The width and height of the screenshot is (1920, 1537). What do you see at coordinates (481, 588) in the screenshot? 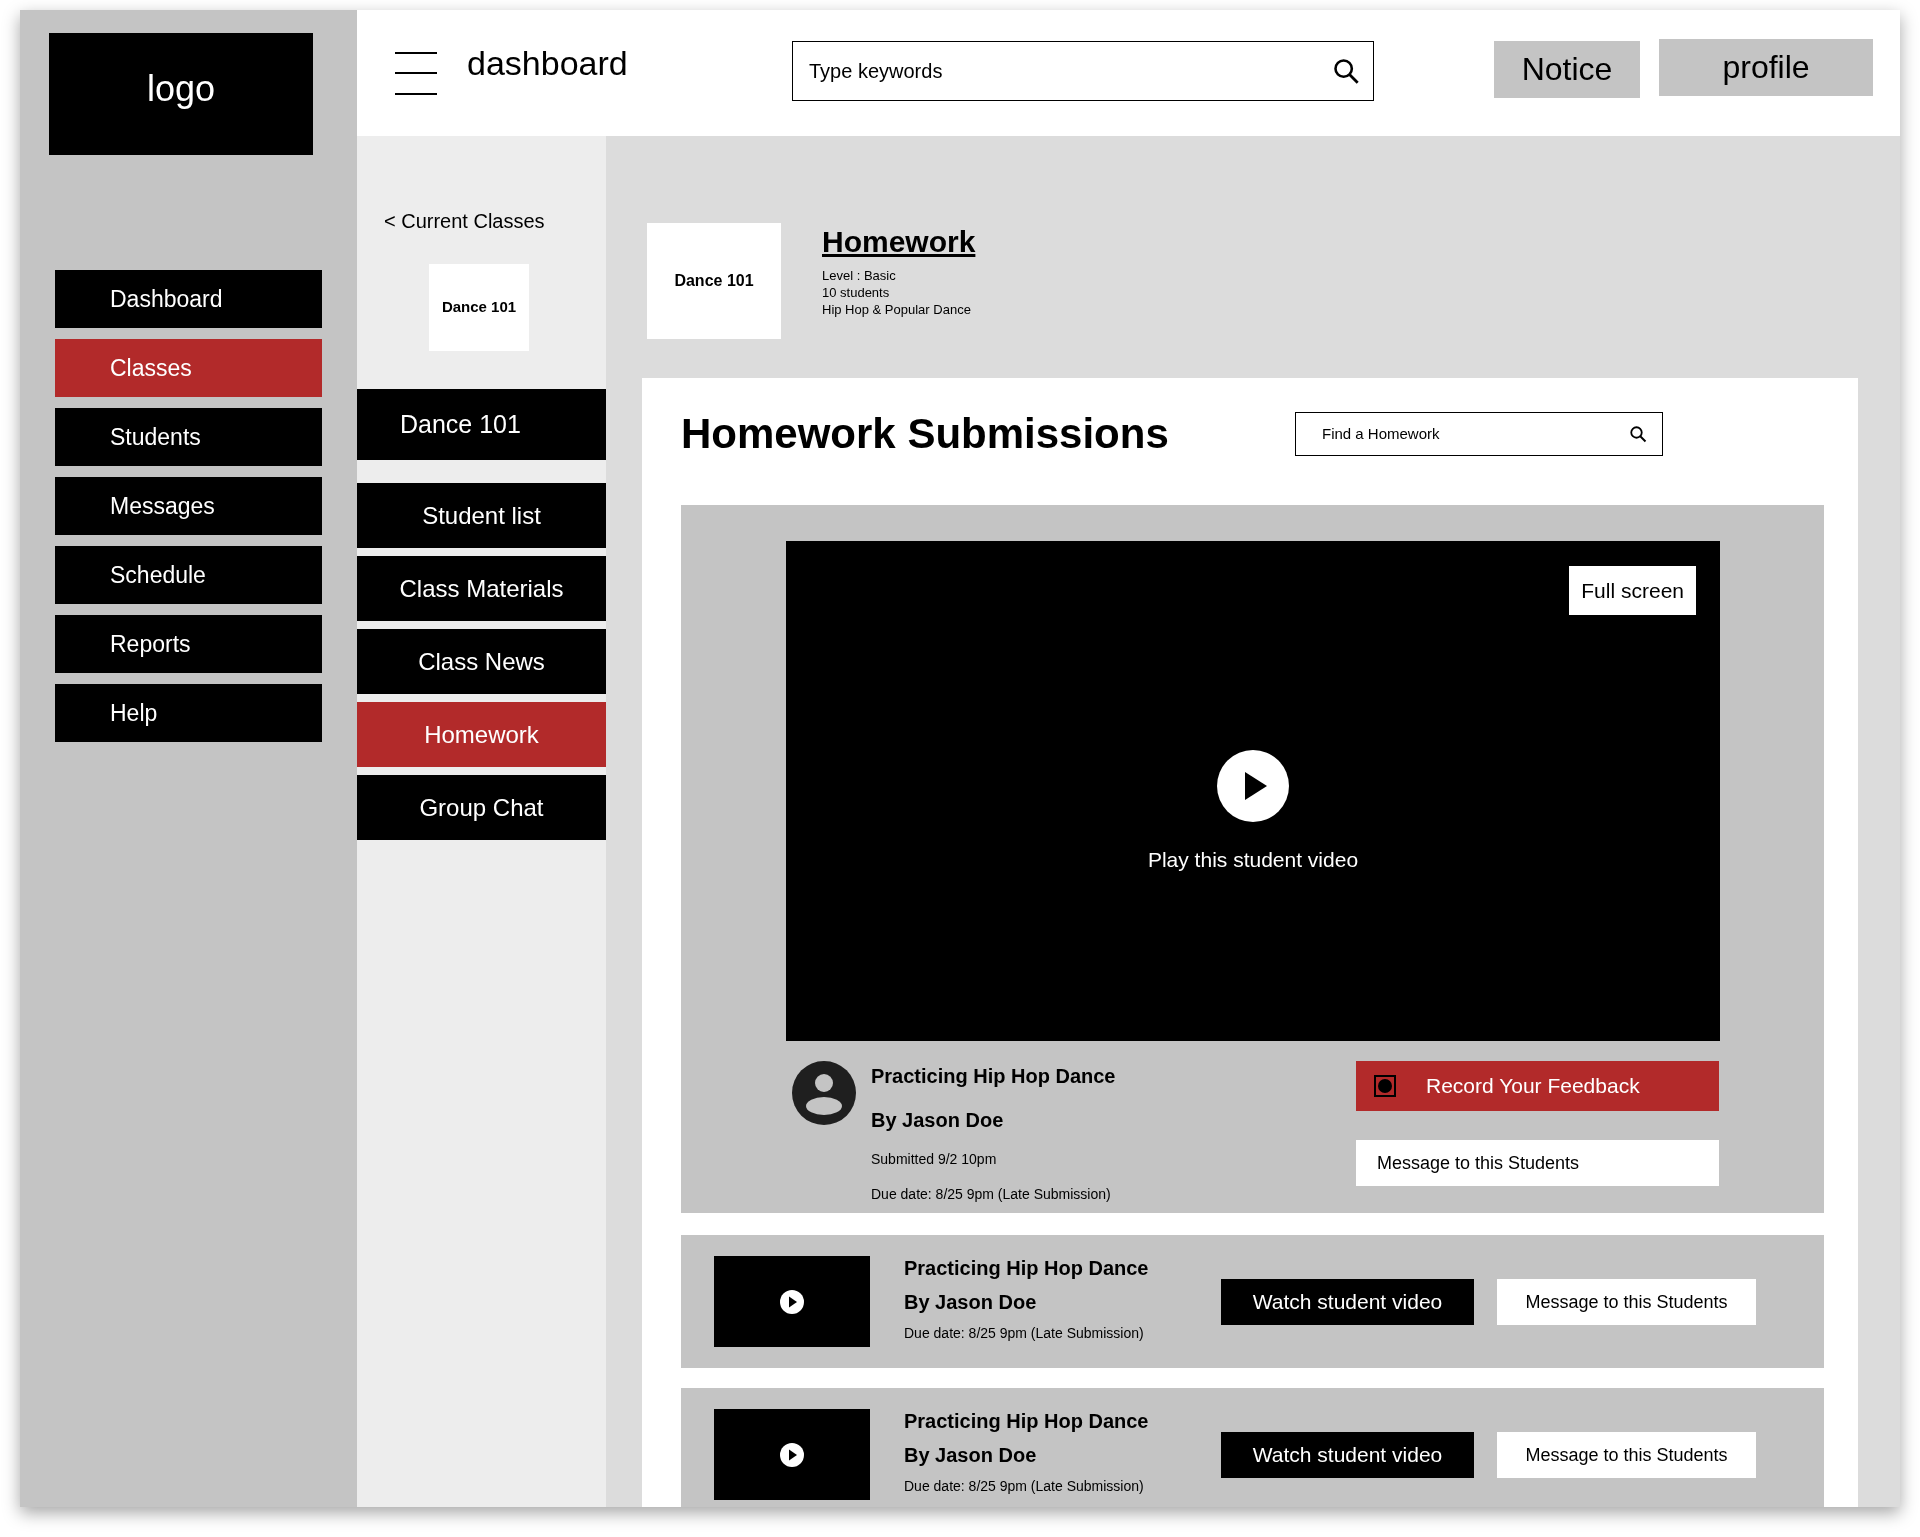
I see `class-menu-item: Class Materials` at bounding box center [481, 588].